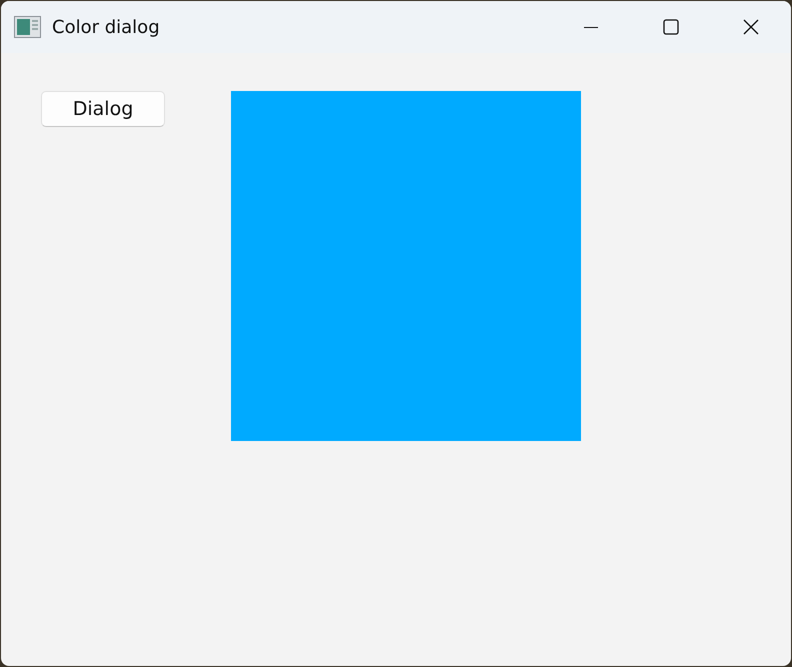 Image resolution: width=792 pixels, height=667 pixels. Describe the element at coordinates (671, 27) in the screenshot. I see `maximize-icon` at that location.